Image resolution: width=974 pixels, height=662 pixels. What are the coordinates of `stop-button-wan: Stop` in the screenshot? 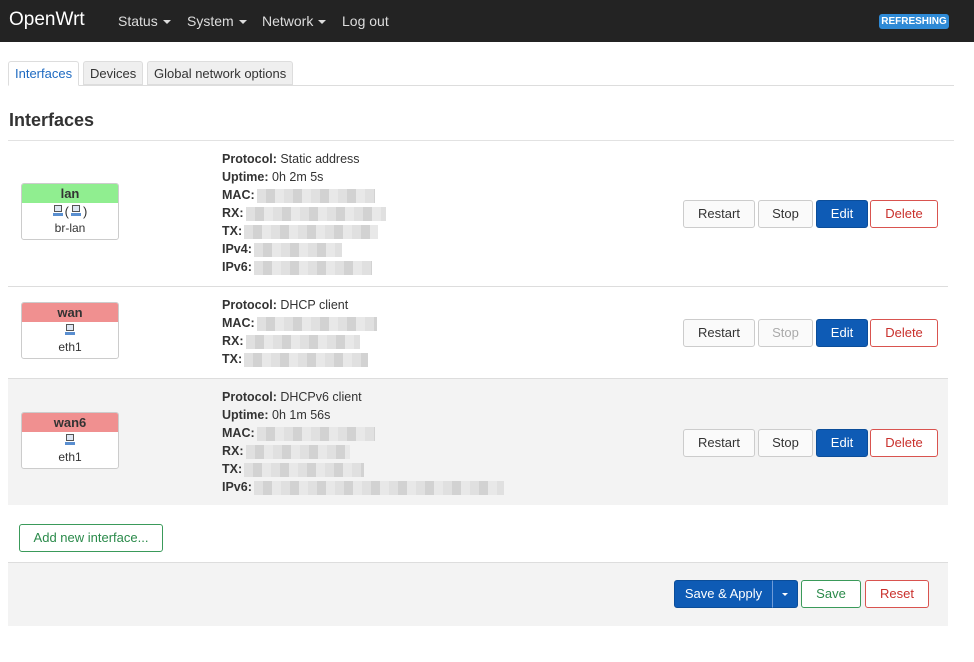 It's located at (785, 333).